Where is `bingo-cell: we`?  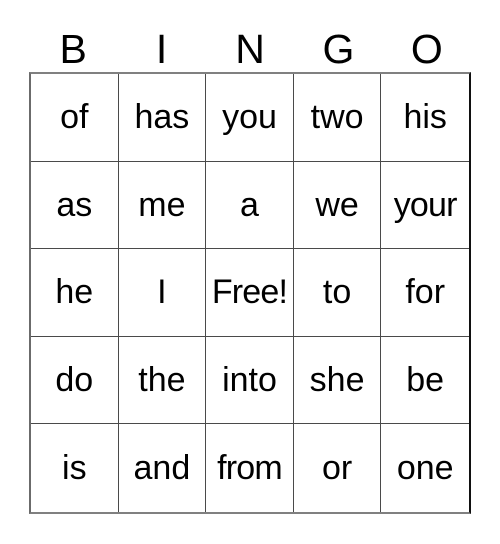 bingo-cell: we is located at coordinates (337, 205).